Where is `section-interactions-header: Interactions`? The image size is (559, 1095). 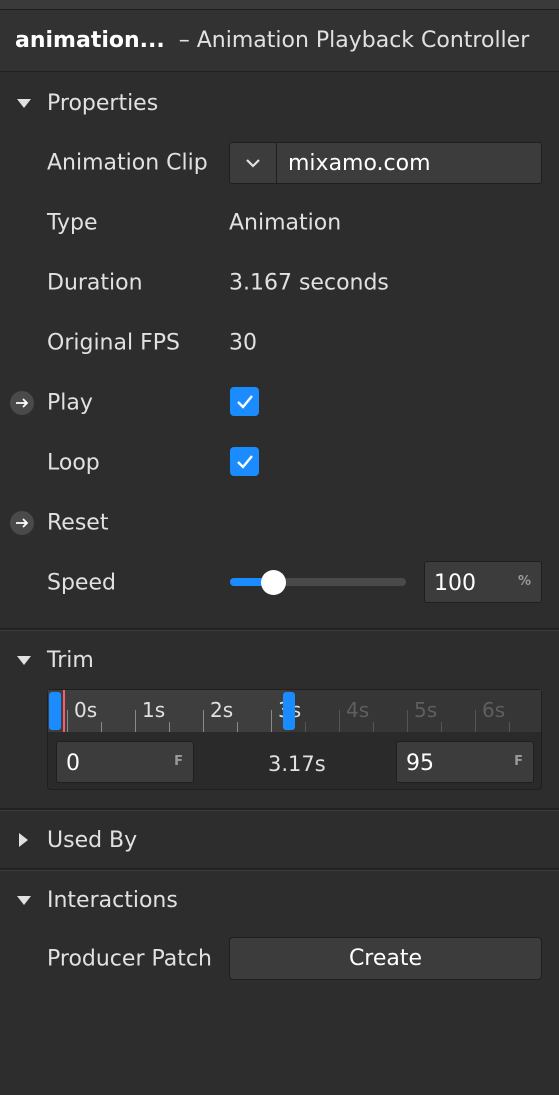
section-interactions-header: Interactions is located at coordinates (279, 900).